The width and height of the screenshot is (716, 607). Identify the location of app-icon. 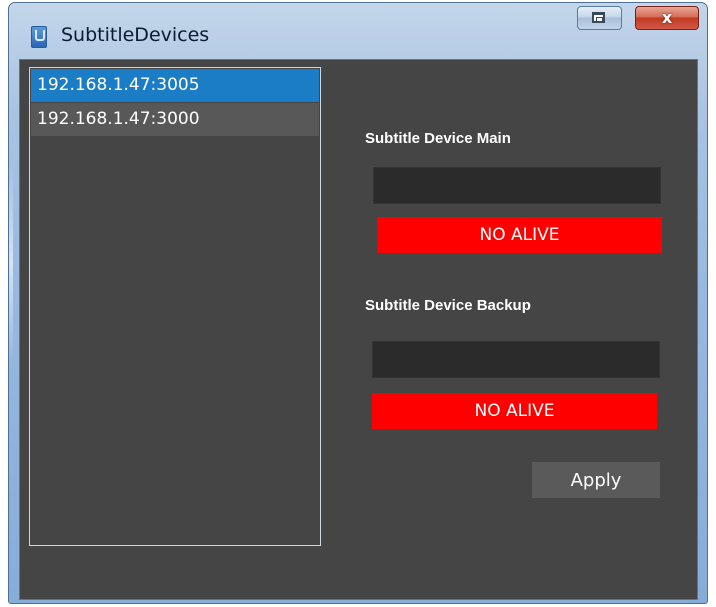
(39, 37).